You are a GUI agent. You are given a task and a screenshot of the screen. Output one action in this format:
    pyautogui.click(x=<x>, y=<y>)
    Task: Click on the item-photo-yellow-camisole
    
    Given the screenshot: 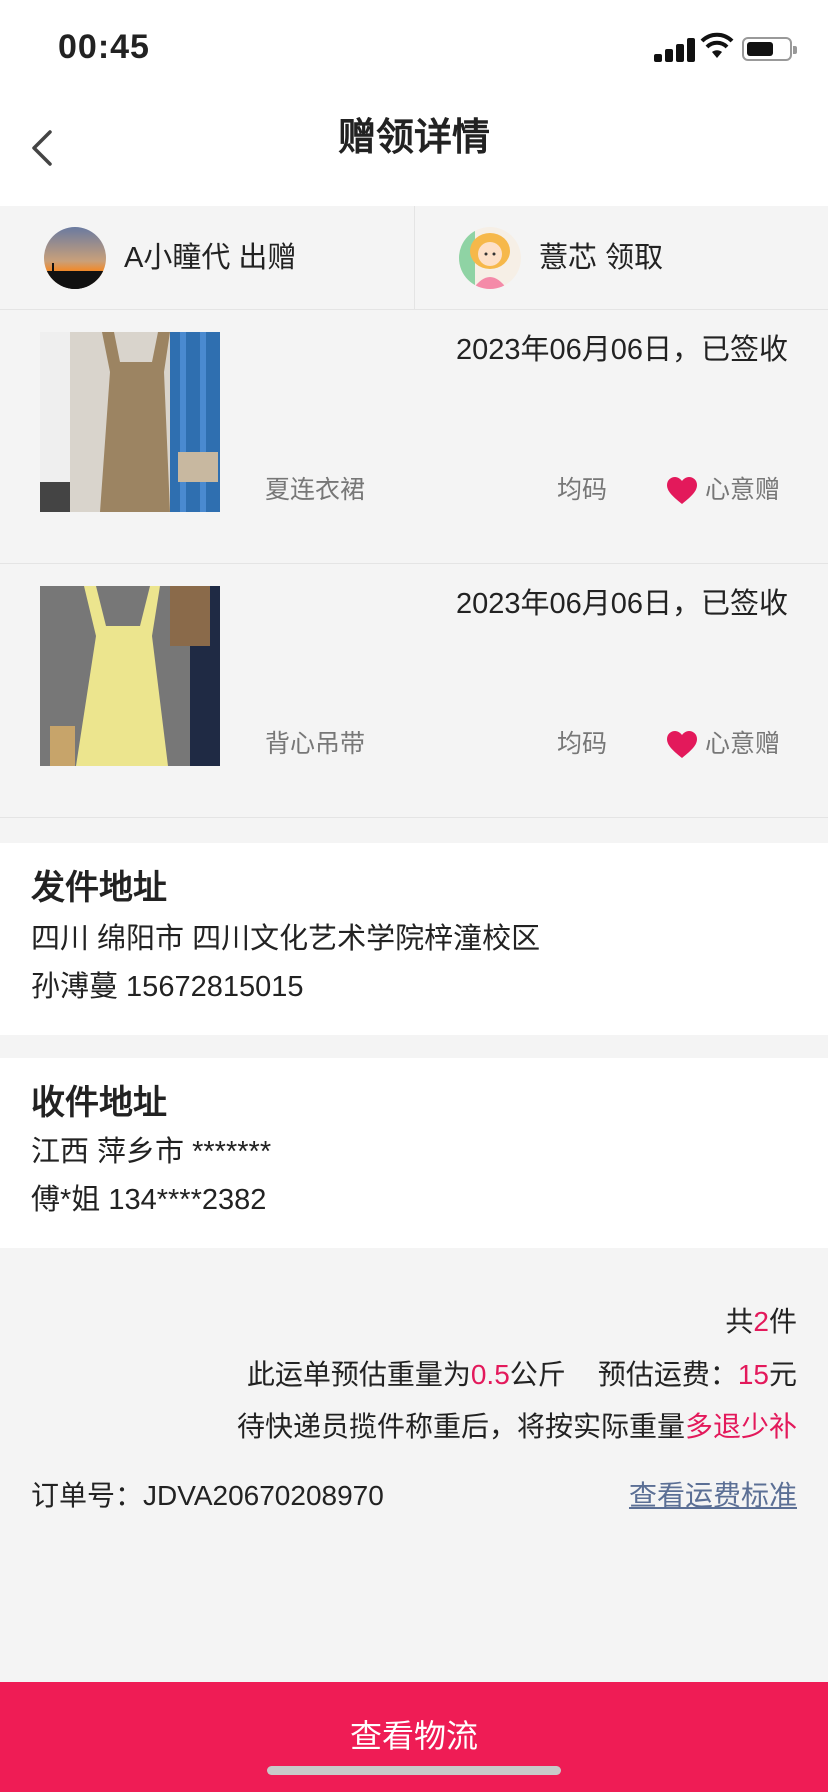 What is the action you would take?
    pyautogui.click(x=130, y=676)
    